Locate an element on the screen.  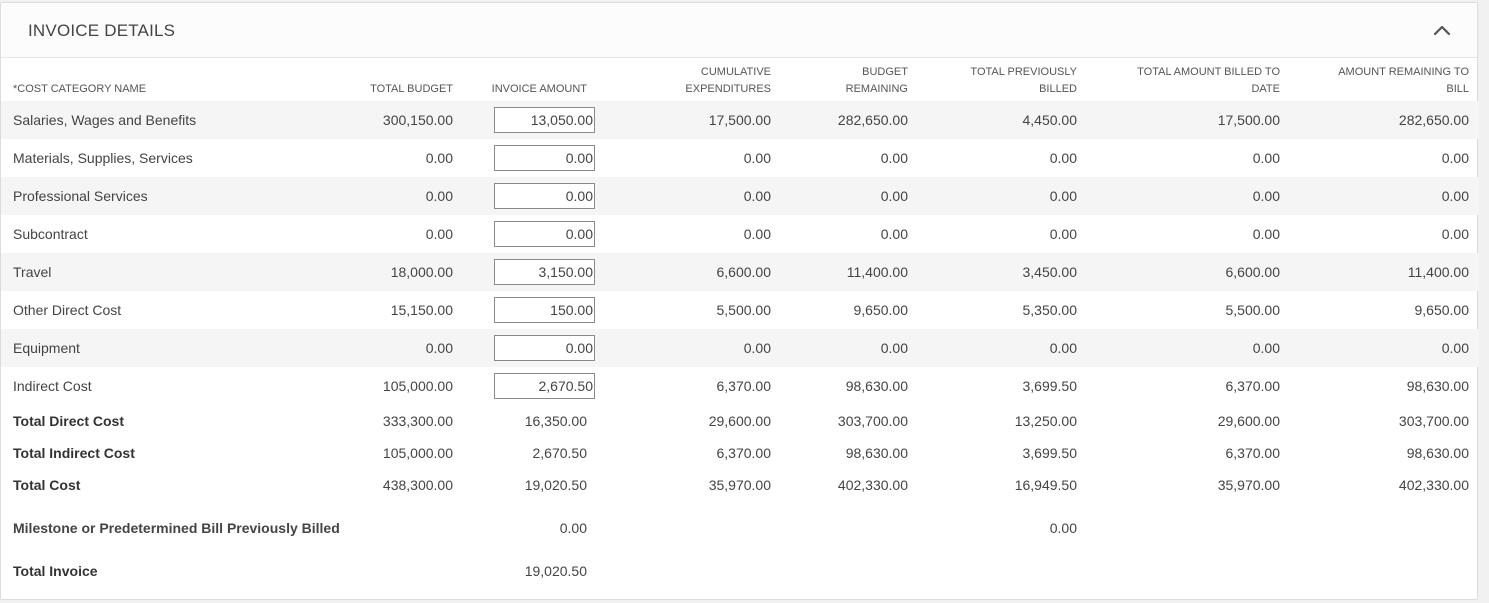
panel-title: INVOICE DETAILS is located at coordinates (102, 30).